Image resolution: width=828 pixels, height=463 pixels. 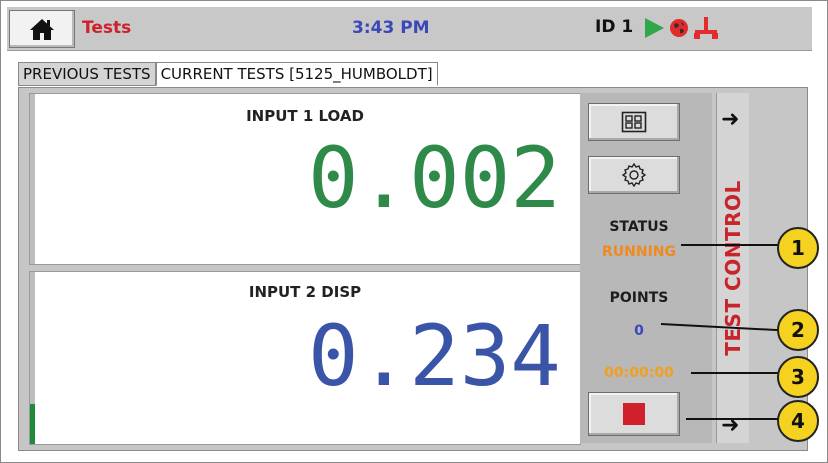 I want to click on expand-arrow-icon: ➜, so click(x=730, y=120).